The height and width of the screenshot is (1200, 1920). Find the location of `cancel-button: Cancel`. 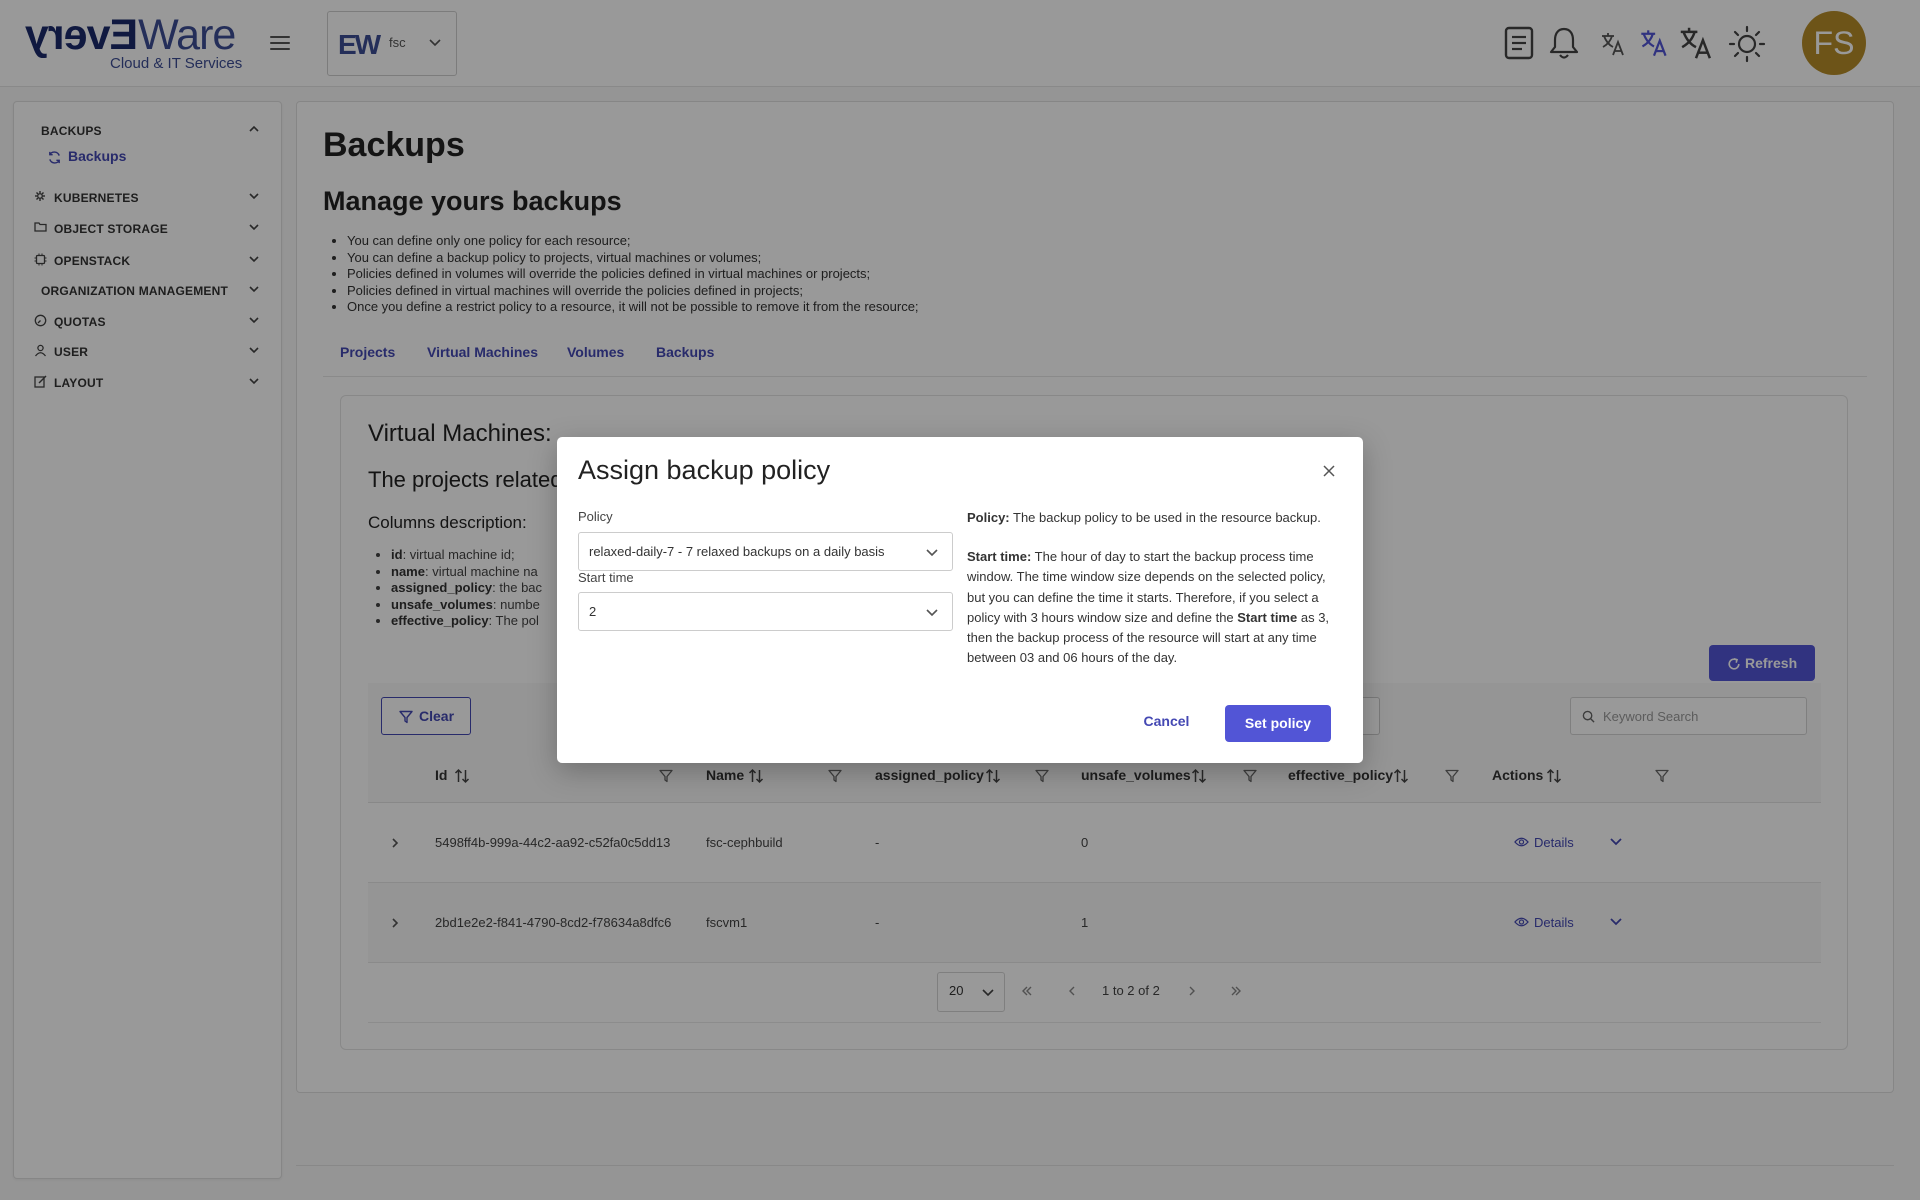

cancel-button: Cancel is located at coordinates (1166, 721).